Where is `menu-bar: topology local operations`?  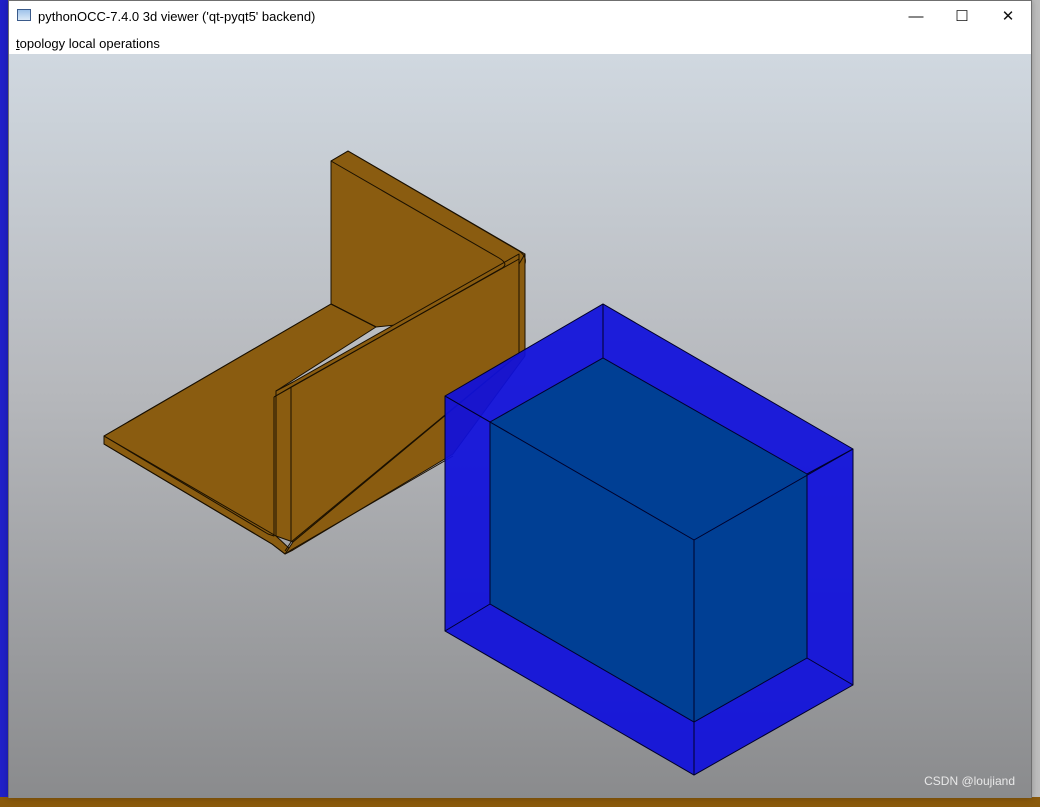 menu-bar: topology local operations is located at coordinates (520, 43).